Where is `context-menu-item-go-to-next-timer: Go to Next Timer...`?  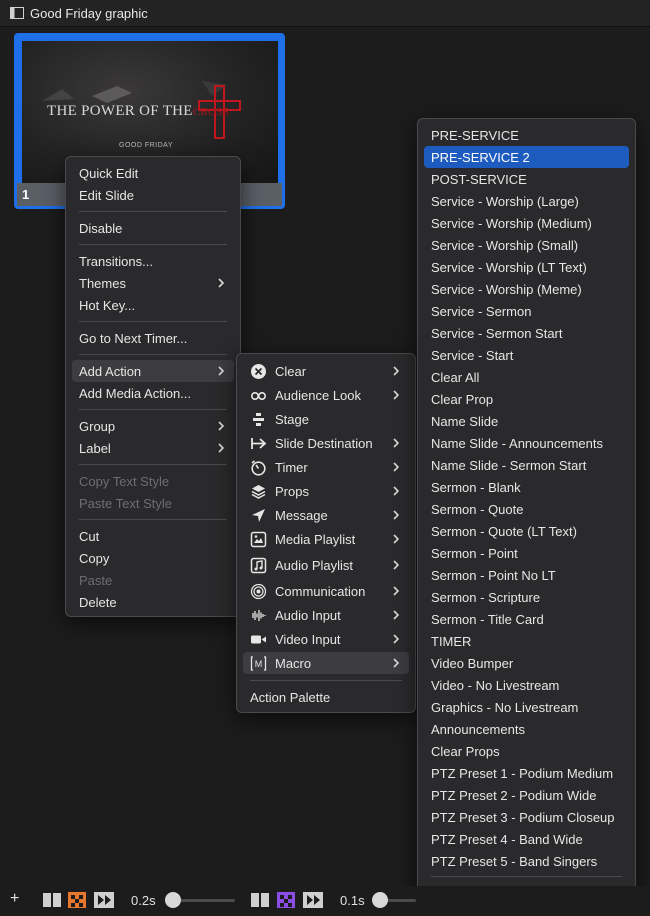 context-menu-item-go-to-next-timer: Go to Next Timer... is located at coordinates (153, 338).